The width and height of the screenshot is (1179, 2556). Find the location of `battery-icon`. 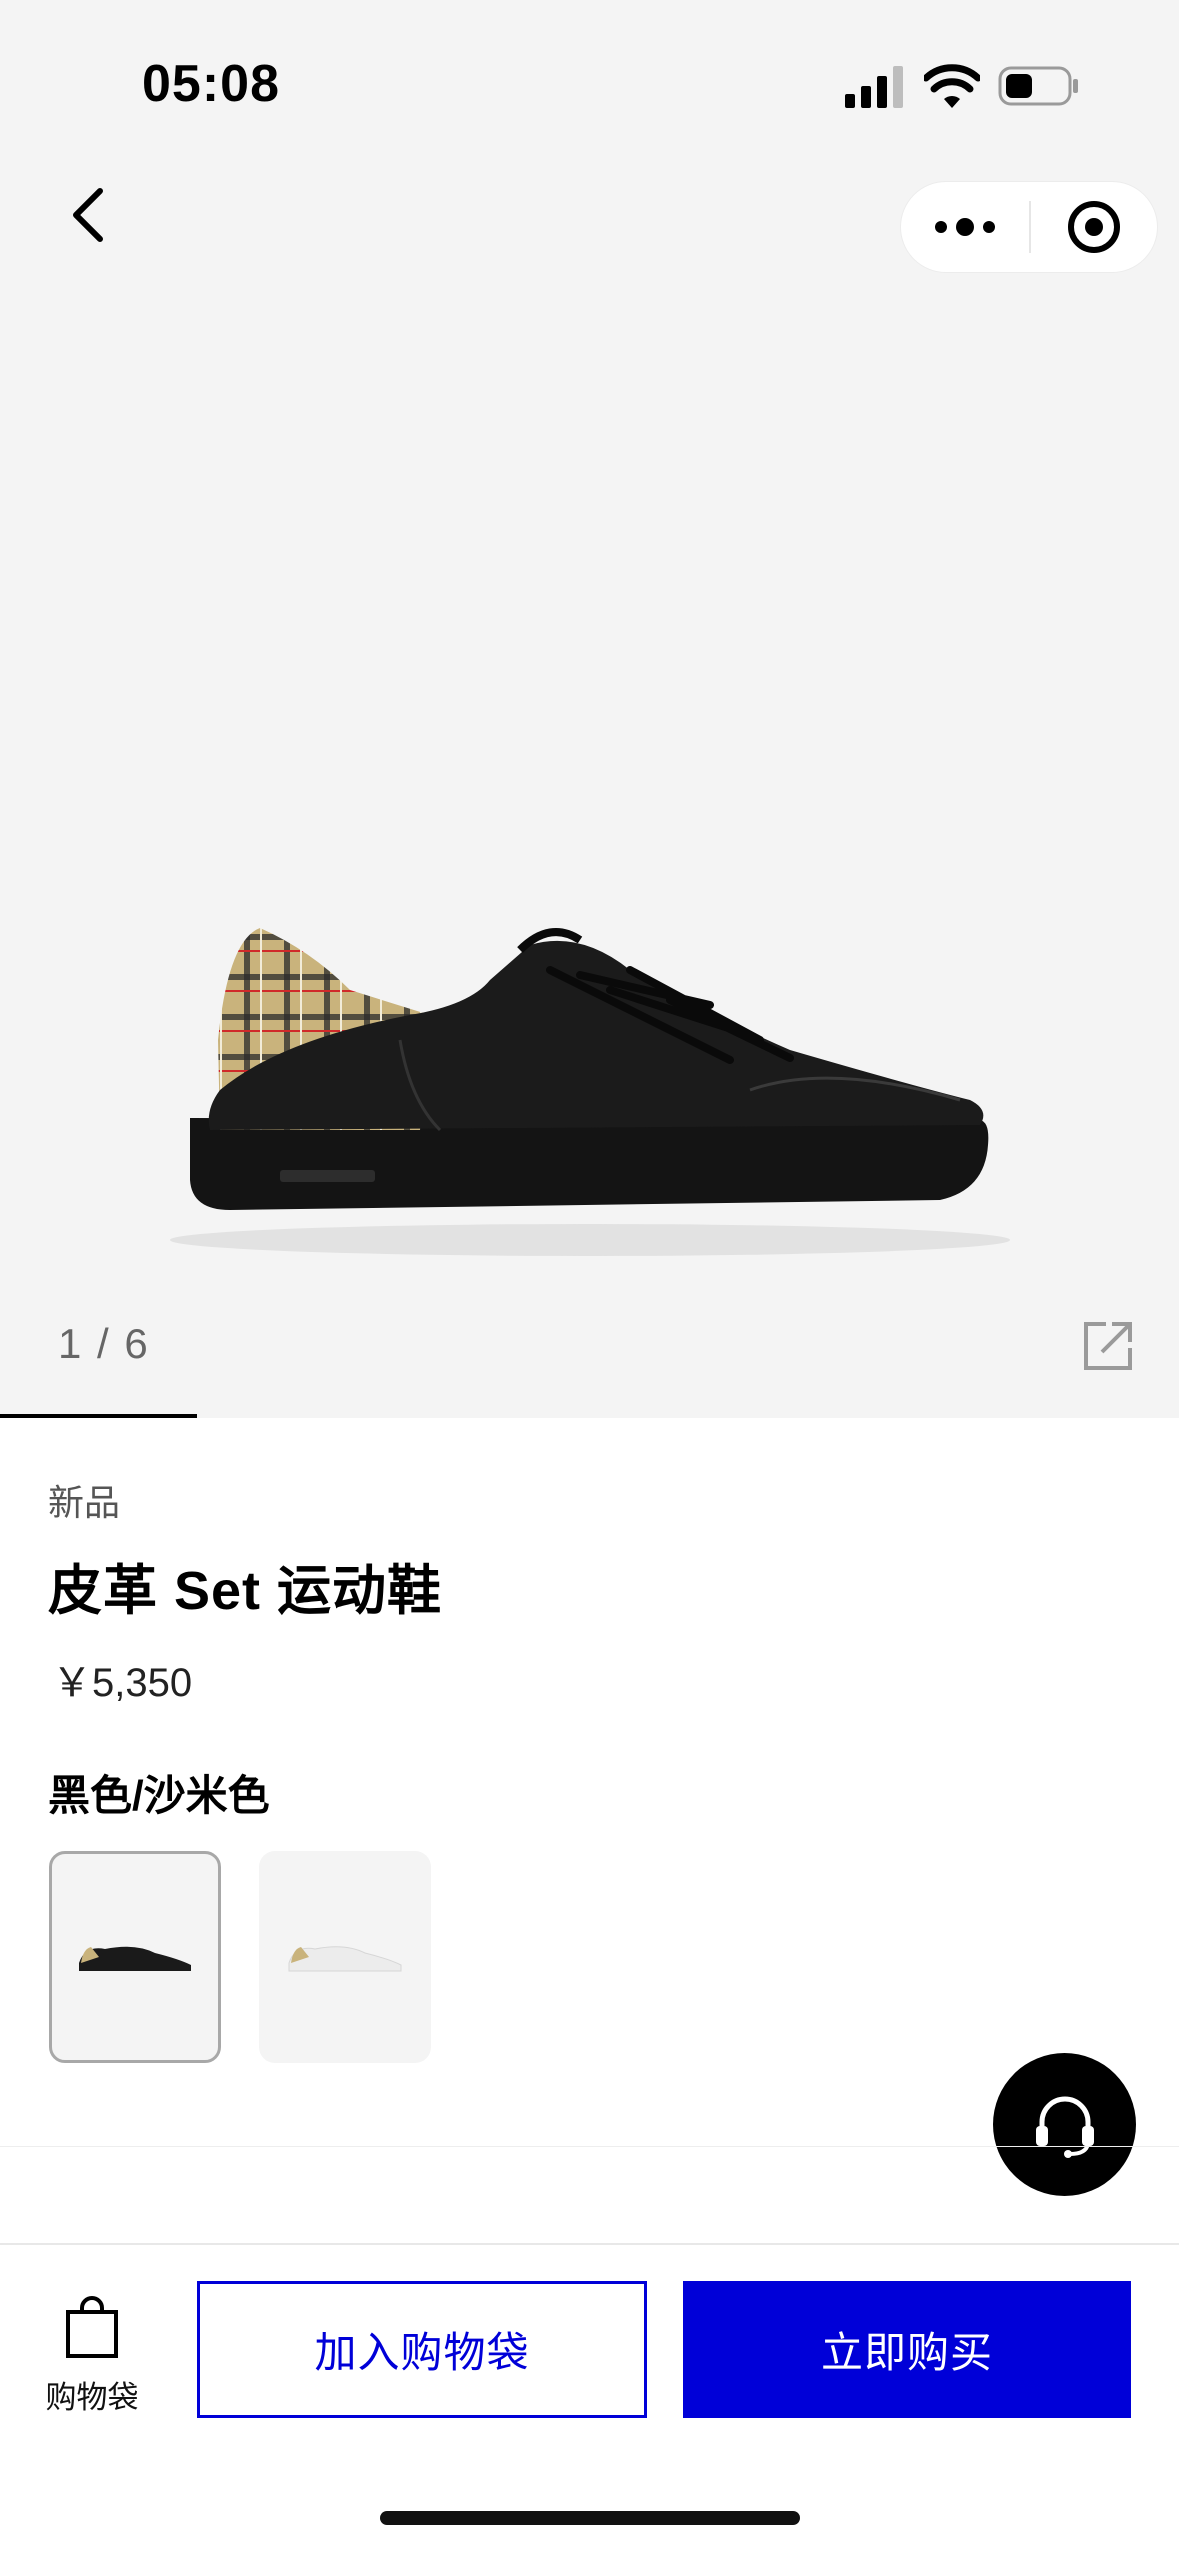

battery-icon is located at coordinates (1038, 86).